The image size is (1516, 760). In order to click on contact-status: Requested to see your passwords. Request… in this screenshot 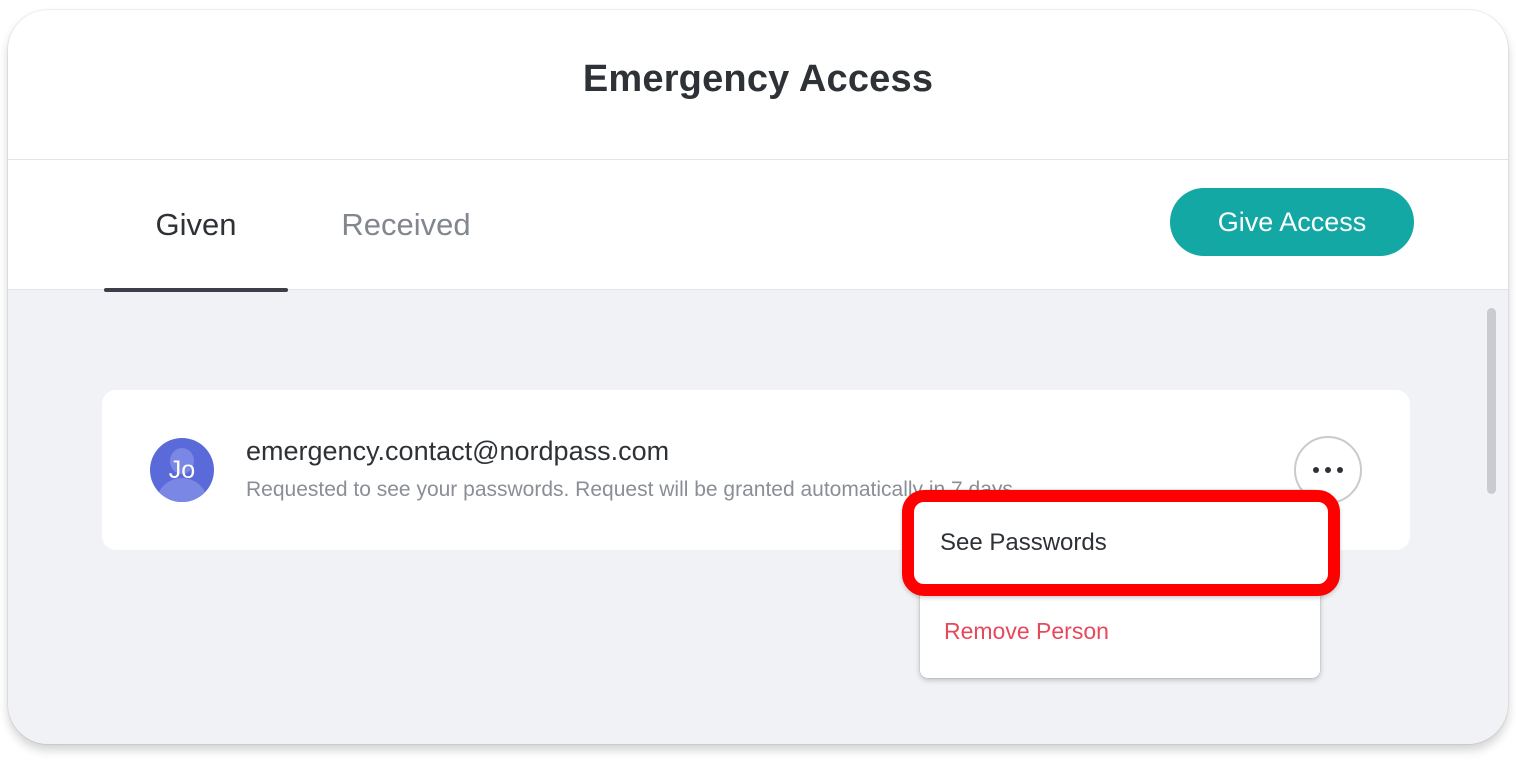, I will do `click(632, 489)`.